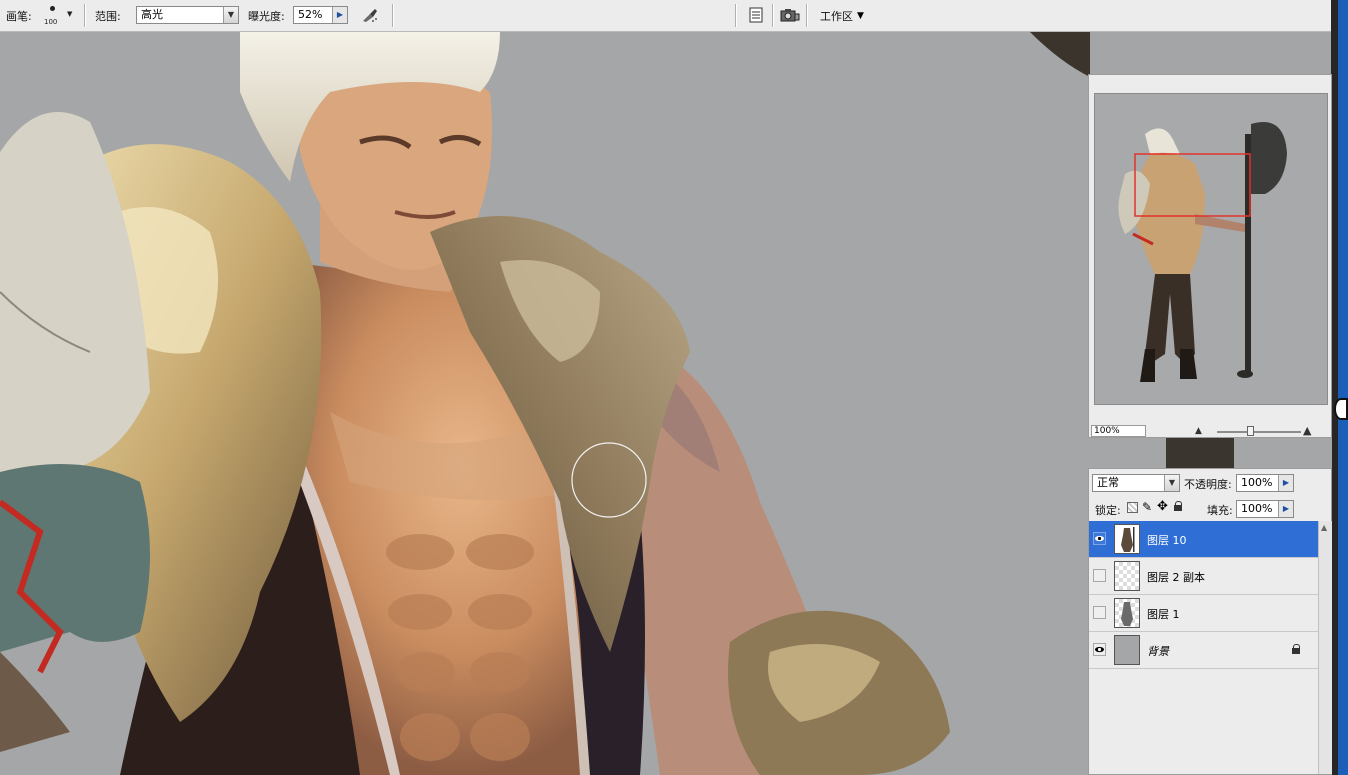 The height and width of the screenshot is (775, 1348). Describe the element at coordinates (1324, 527) in the screenshot. I see `scroll-up-icon: ▲` at that location.